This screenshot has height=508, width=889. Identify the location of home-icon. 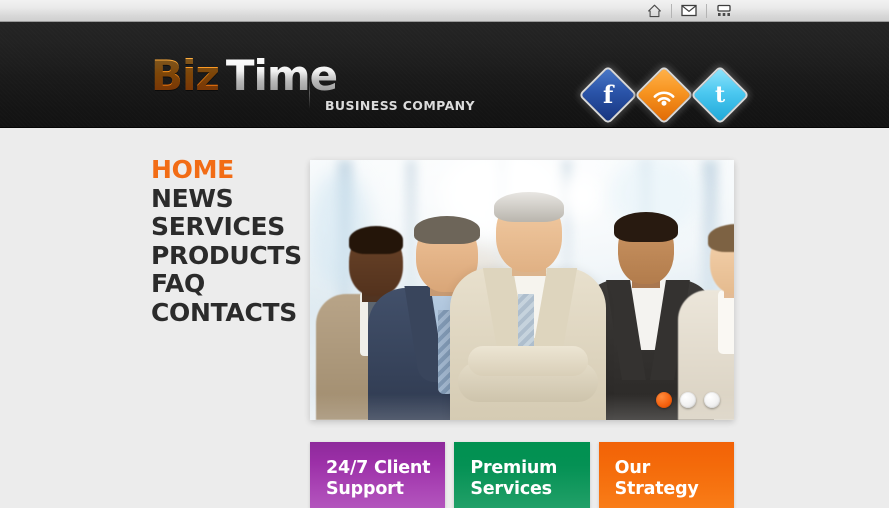
(654, 10).